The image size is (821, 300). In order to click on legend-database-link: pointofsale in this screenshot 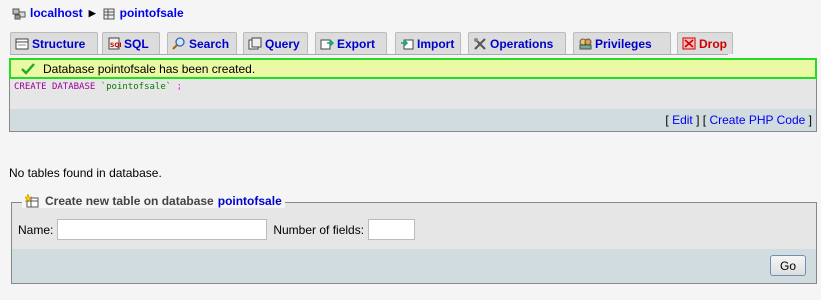, I will do `click(250, 201)`.